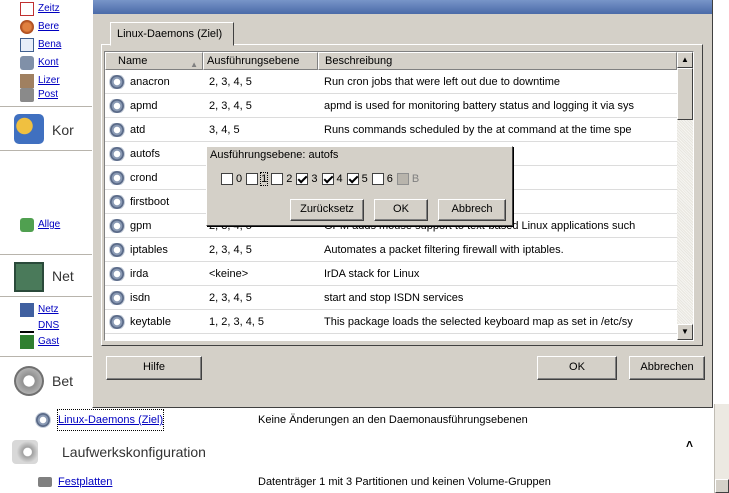 This screenshot has width=729, height=493. What do you see at coordinates (357, 452) in the screenshot?
I see `section-header-row: Laufwerkskonfiguration ˄` at bounding box center [357, 452].